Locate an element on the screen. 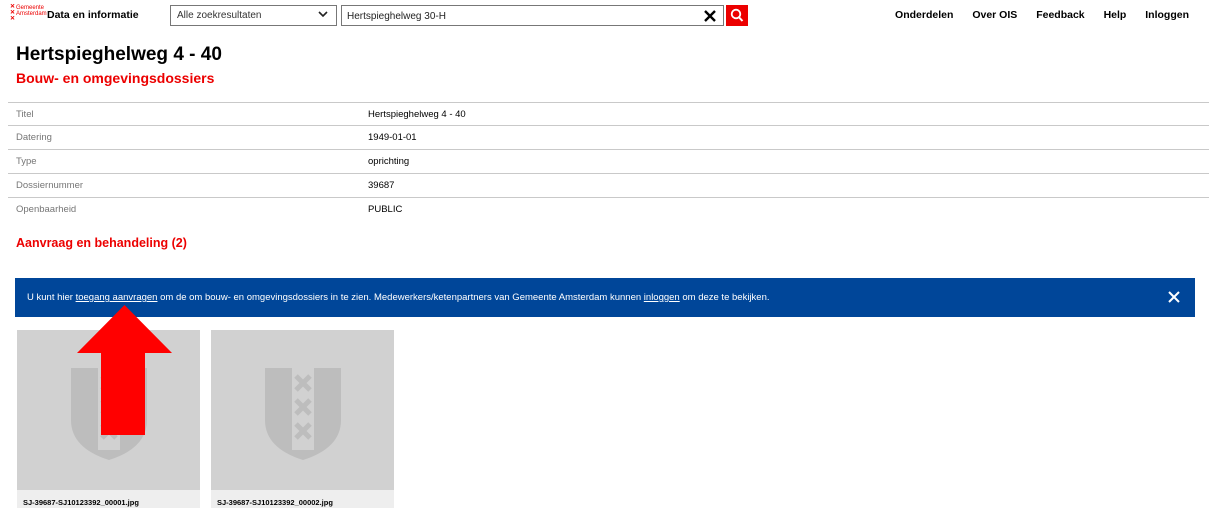 The height and width of the screenshot is (508, 1209). detail-row-openbaarheid: Openbaarheid PUBLIC is located at coordinates (608, 210).